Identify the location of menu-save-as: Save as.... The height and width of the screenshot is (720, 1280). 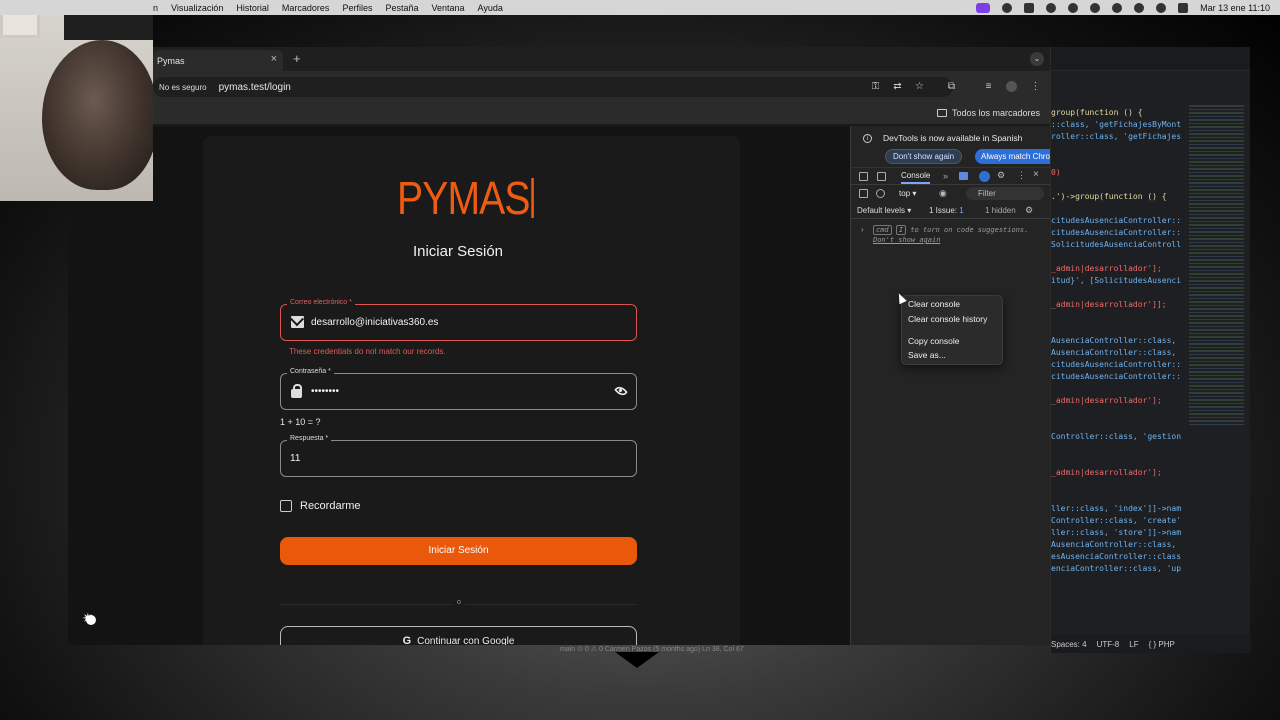
(927, 355).